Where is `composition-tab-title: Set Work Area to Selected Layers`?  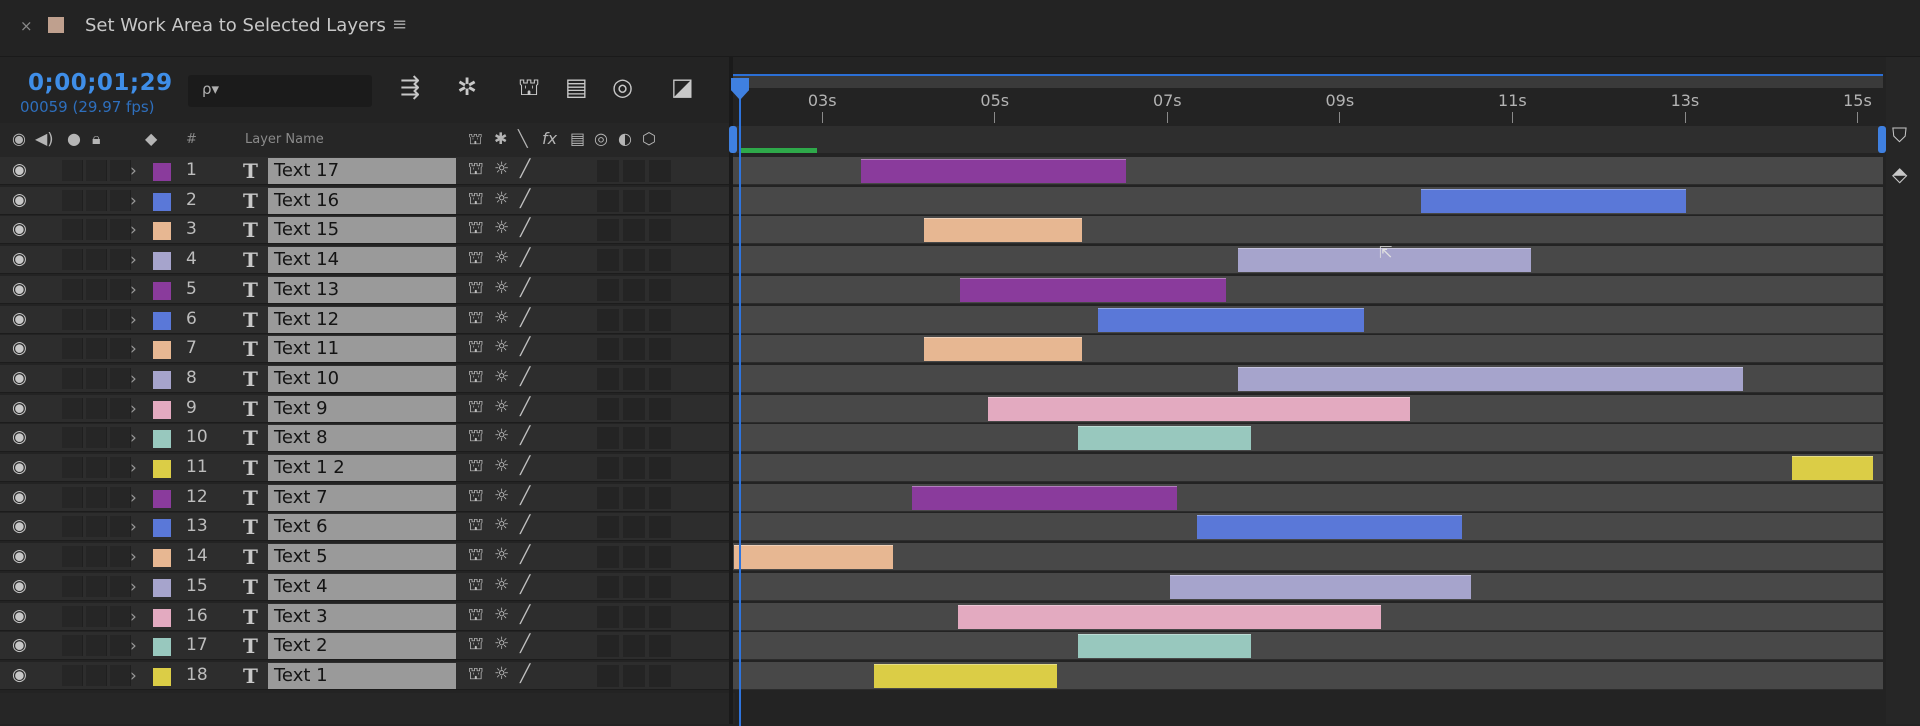 composition-tab-title: Set Work Area to Selected Layers is located at coordinates (235, 25).